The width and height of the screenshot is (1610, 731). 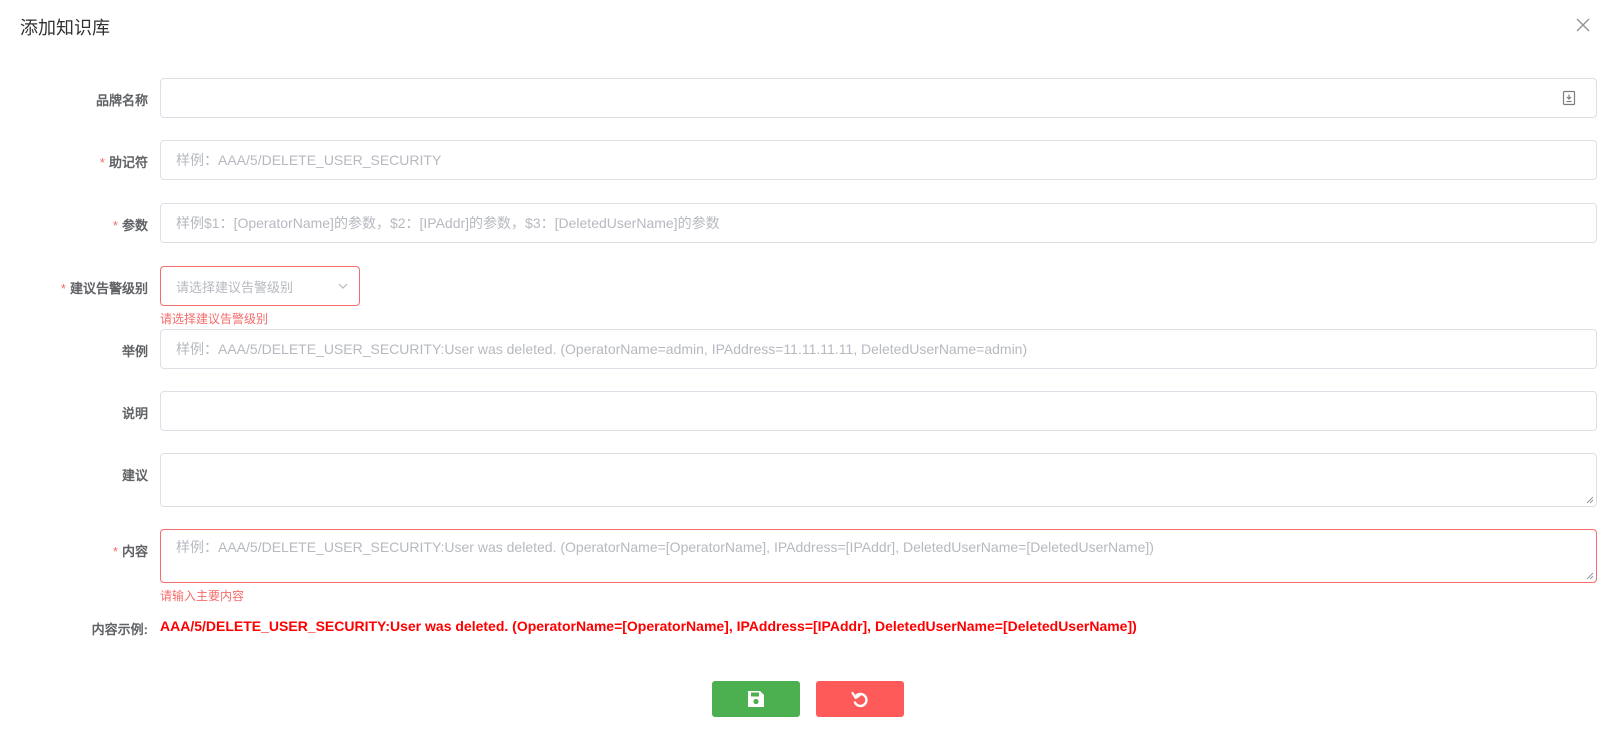 I want to click on chevron-down-icon, so click(x=343, y=286).